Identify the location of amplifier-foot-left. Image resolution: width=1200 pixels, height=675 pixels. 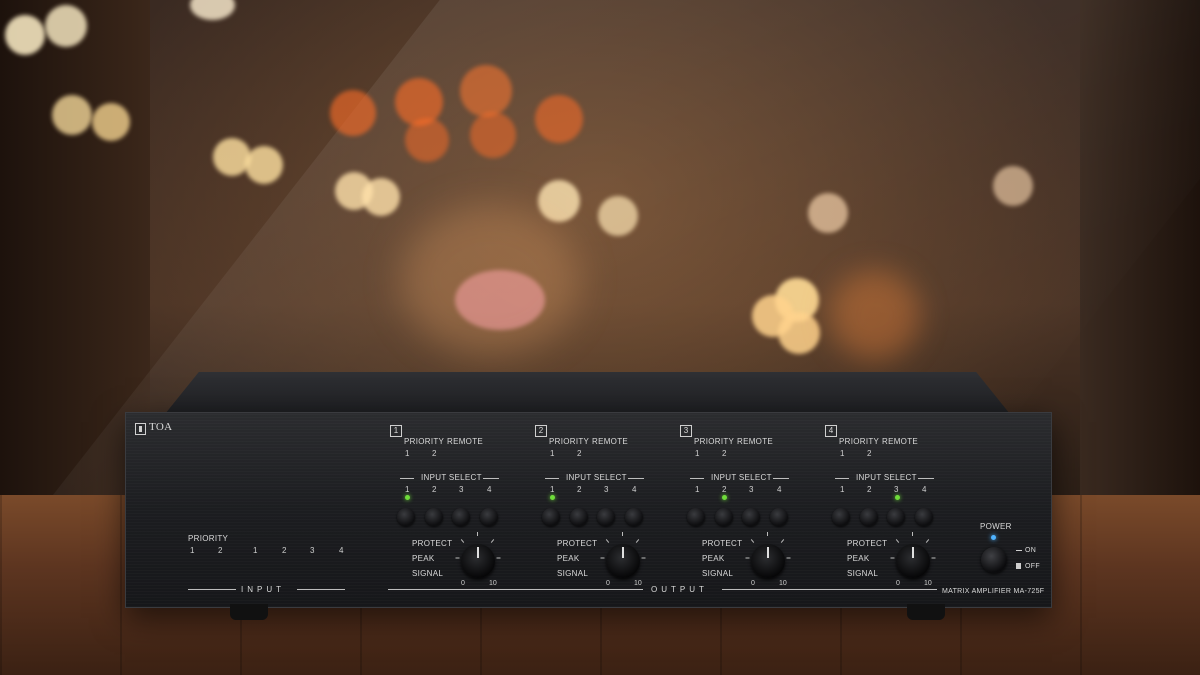
(249, 612).